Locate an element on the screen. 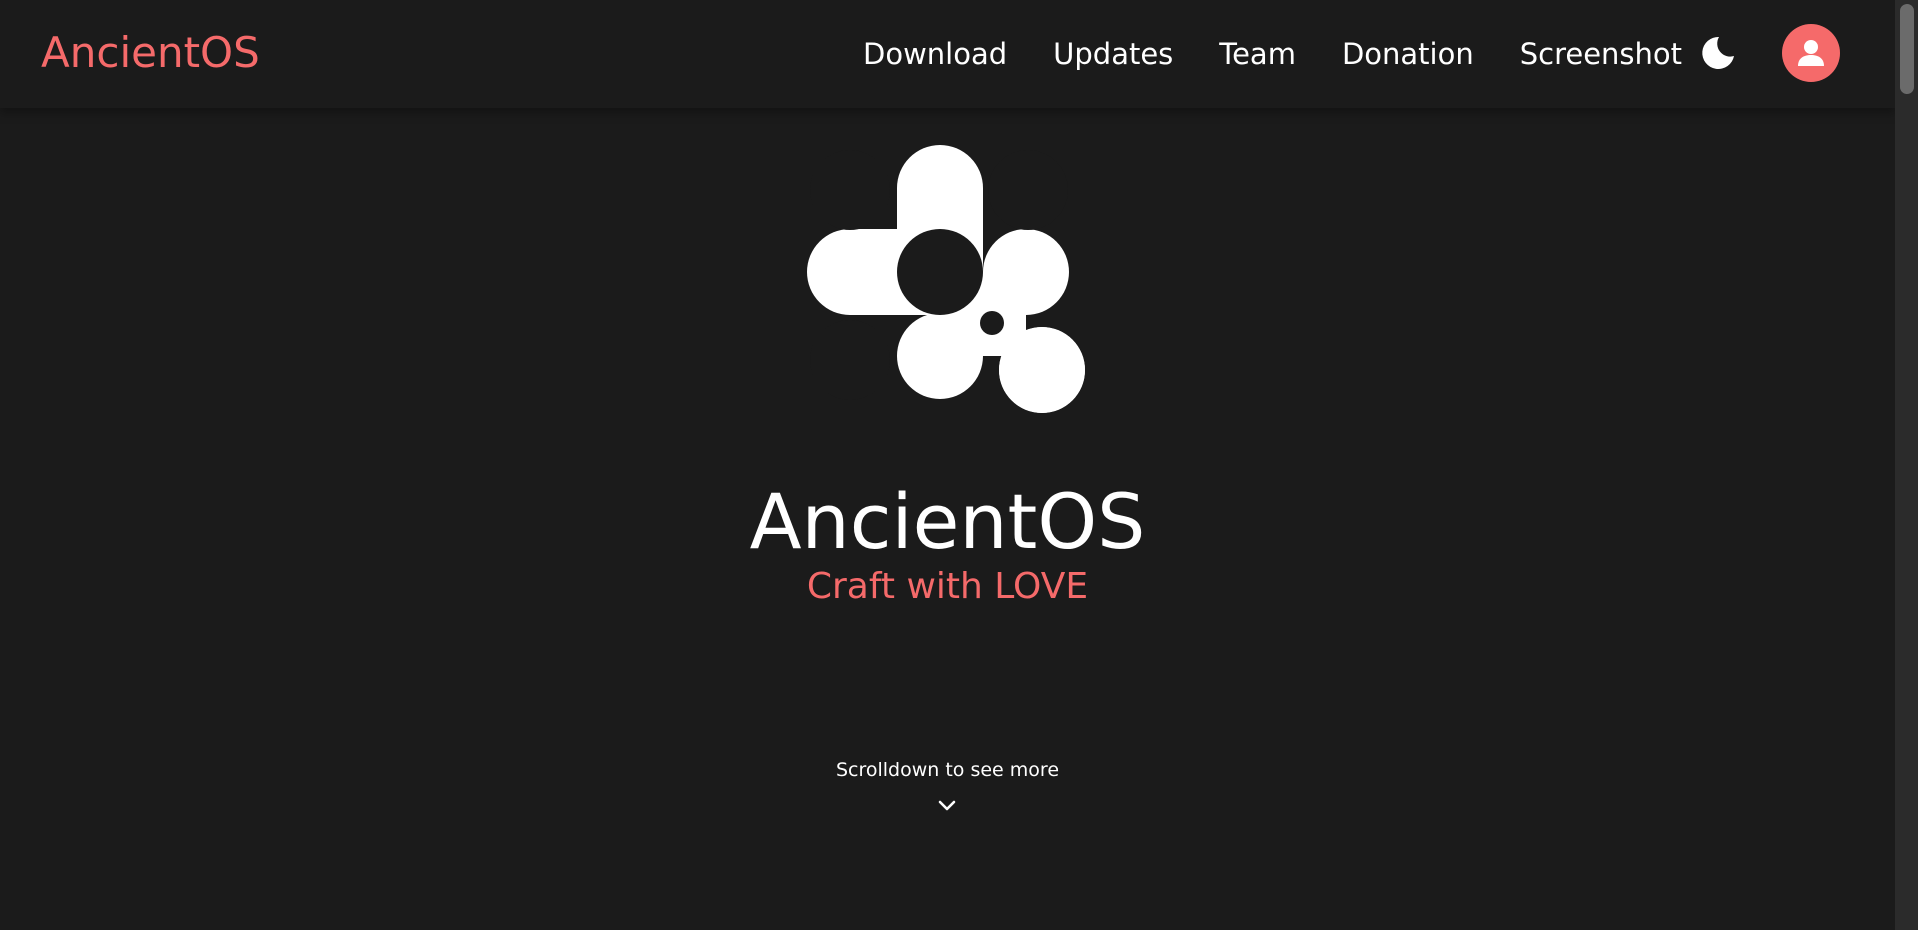 This screenshot has width=1918, height=930. brand-logo-link: AncientOS is located at coordinates (150, 53).